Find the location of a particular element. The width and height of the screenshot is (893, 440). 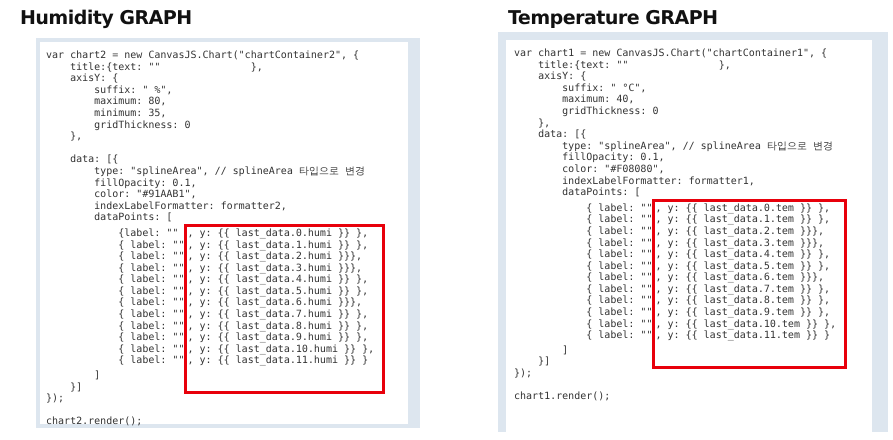

code-line: , y: {{ last_data.10.humi }} }, is located at coordinates (280, 350).